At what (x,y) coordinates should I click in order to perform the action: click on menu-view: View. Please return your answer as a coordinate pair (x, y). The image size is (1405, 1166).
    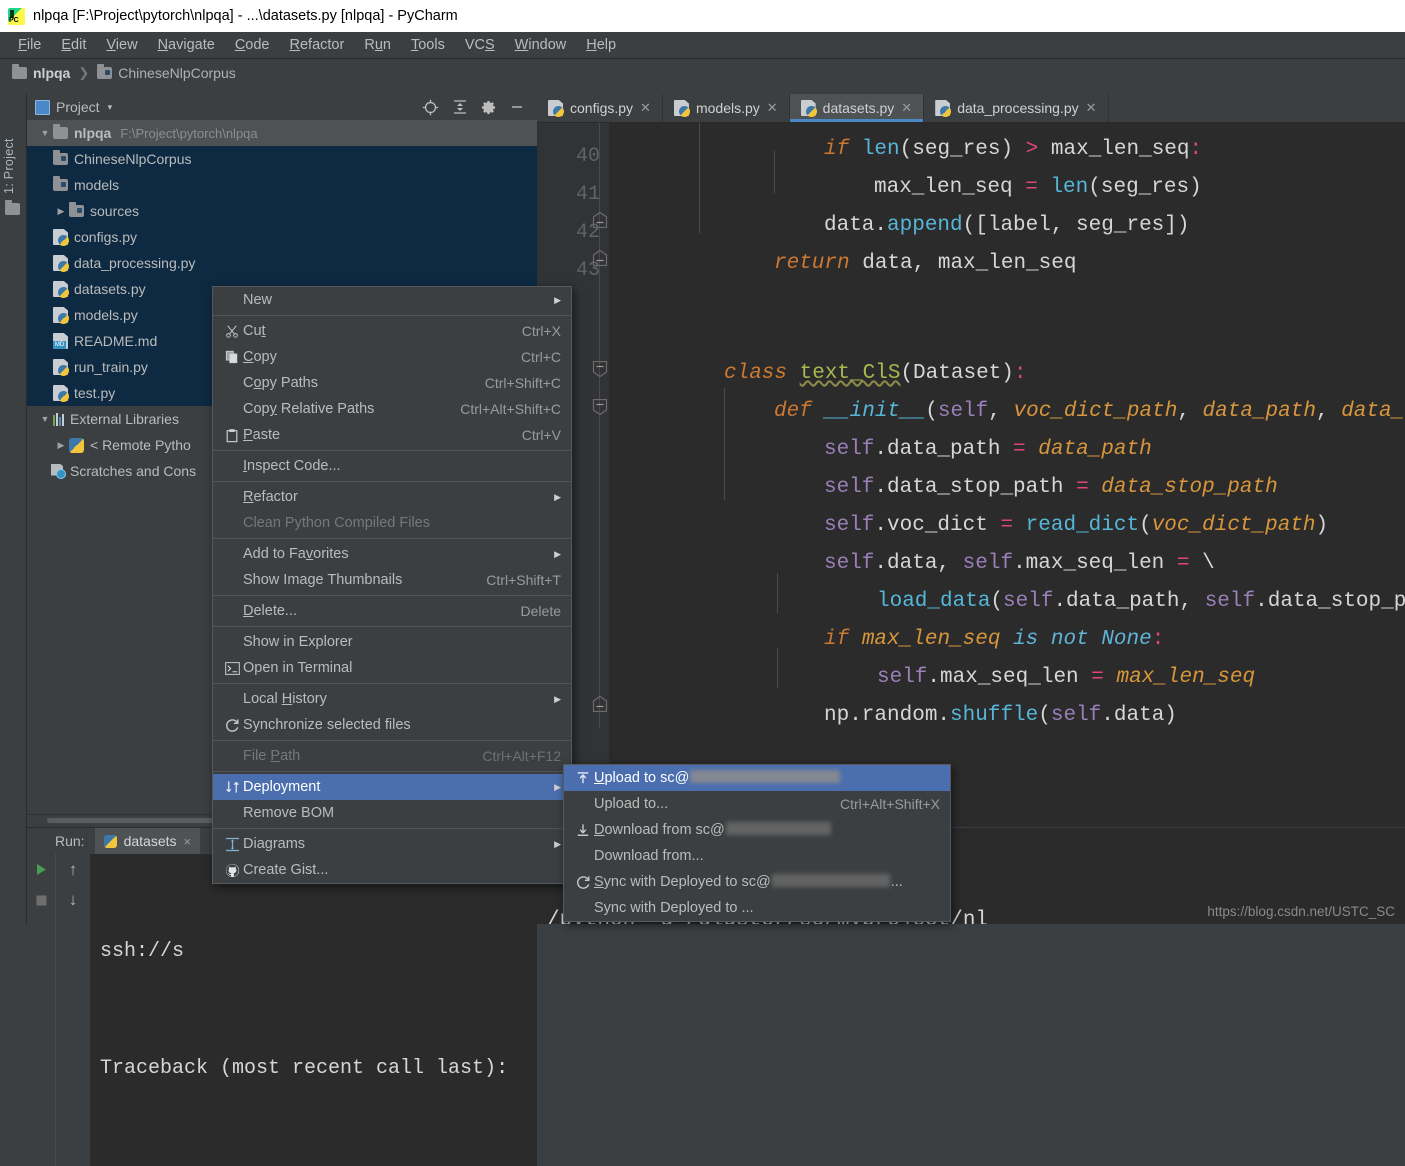
    Looking at the image, I should click on (121, 45).